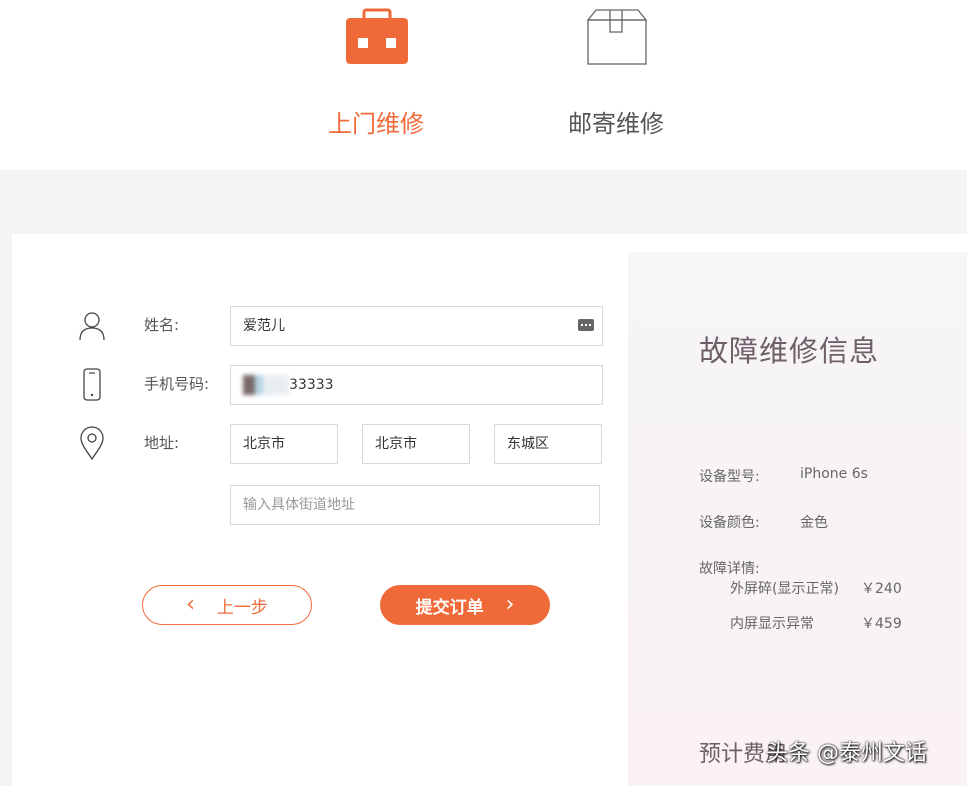 The width and height of the screenshot is (967, 786). Describe the element at coordinates (881, 589) in the screenshot. I see `fault-price: ￥240` at that location.